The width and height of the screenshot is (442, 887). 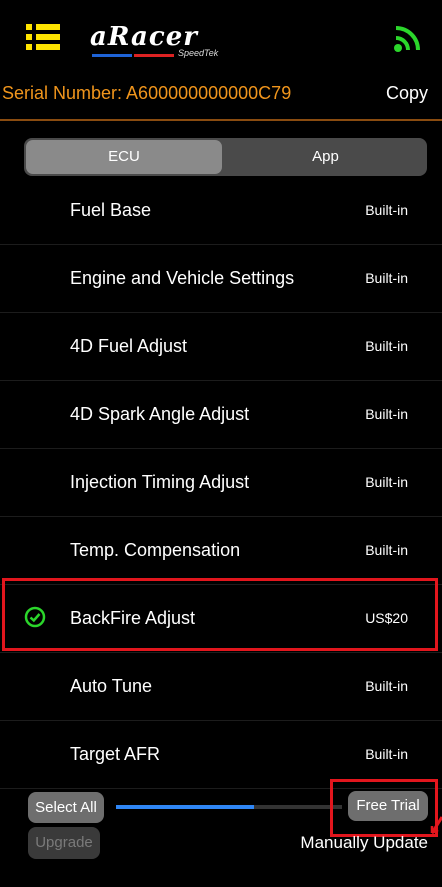 What do you see at coordinates (129, 346) in the screenshot?
I see `item-label: 4D Fuel Adjust` at bounding box center [129, 346].